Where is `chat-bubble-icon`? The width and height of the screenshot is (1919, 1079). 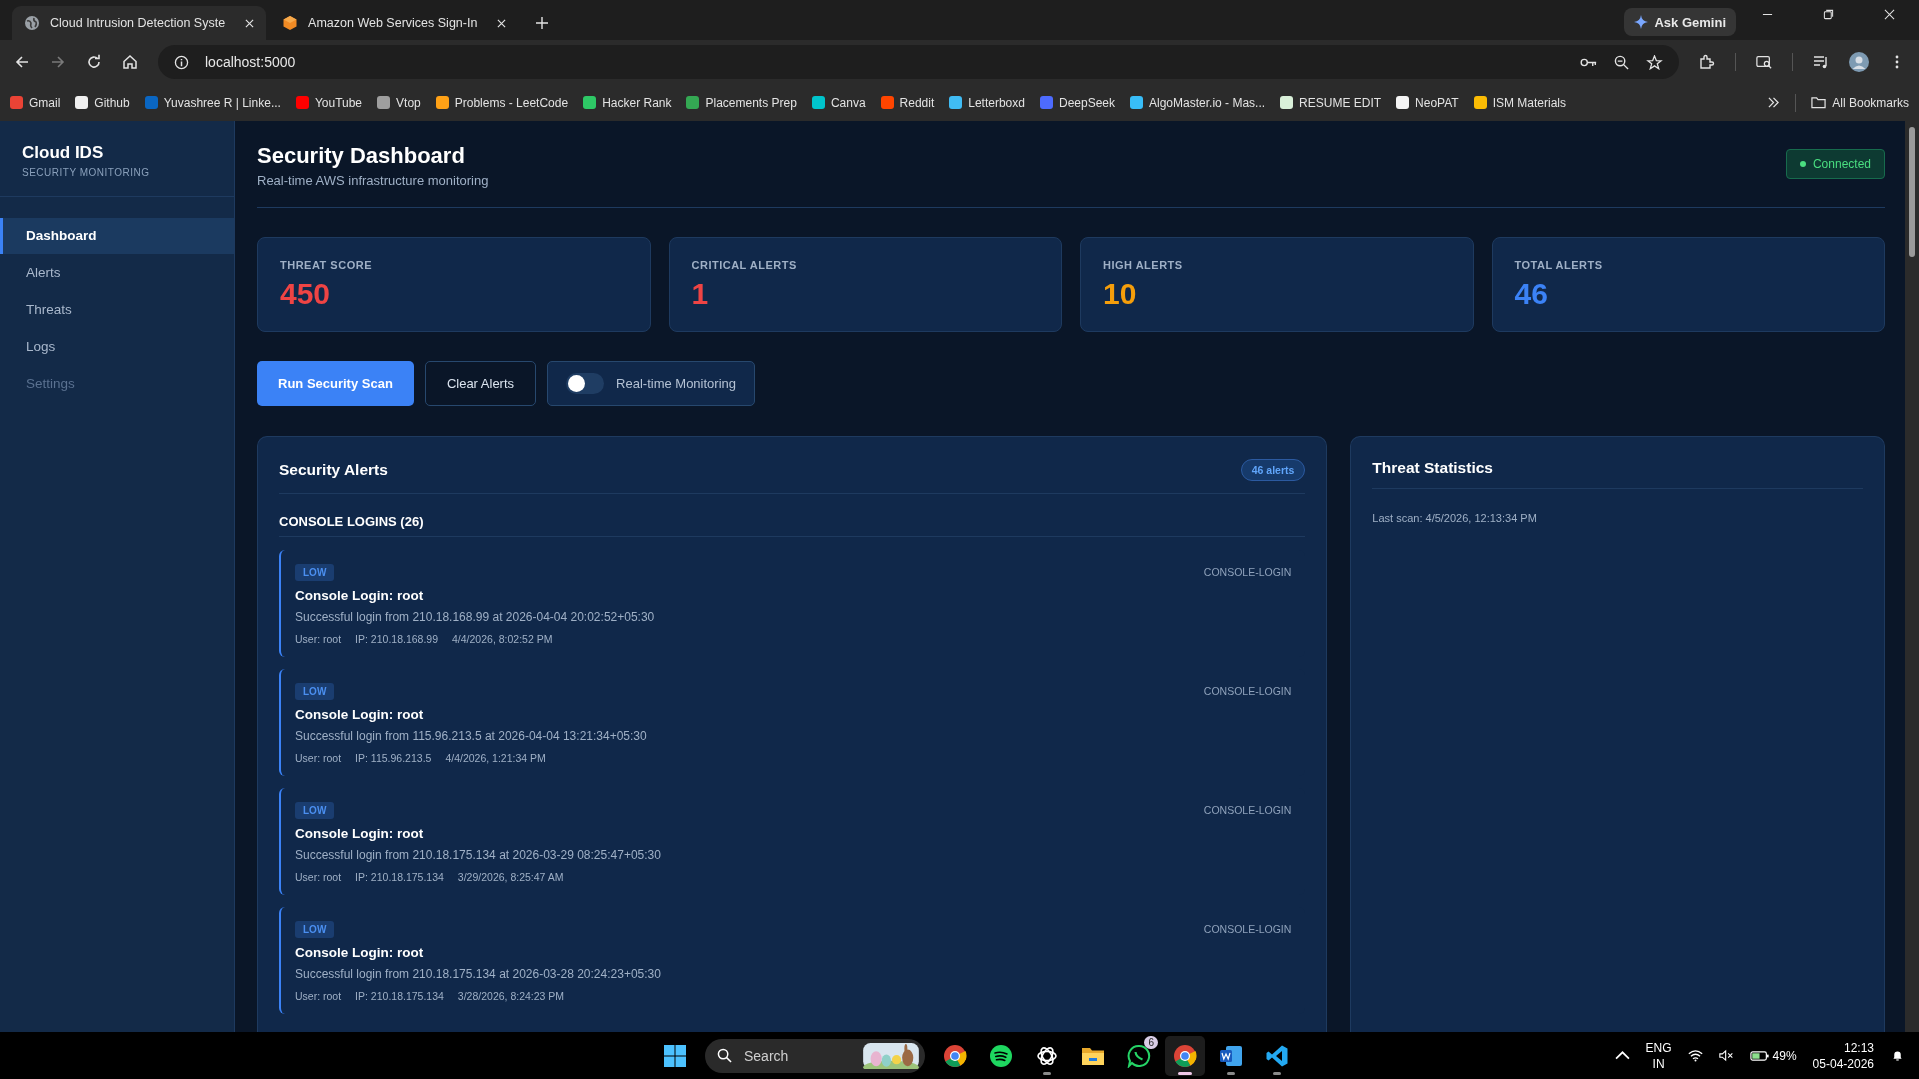
chat-bubble-icon is located at coordinates (1139, 1055).